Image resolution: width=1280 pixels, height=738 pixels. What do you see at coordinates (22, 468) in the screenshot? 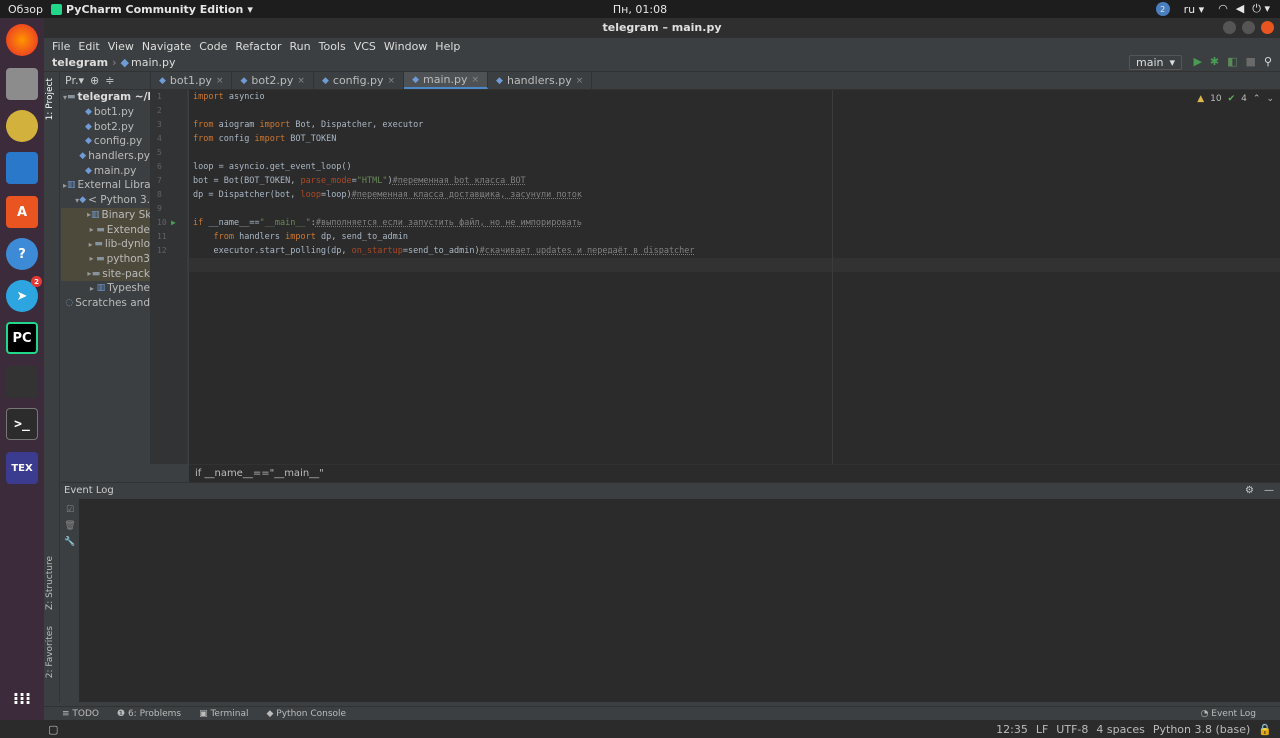
I see `texmaker-icon: TEX` at bounding box center [22, 468].